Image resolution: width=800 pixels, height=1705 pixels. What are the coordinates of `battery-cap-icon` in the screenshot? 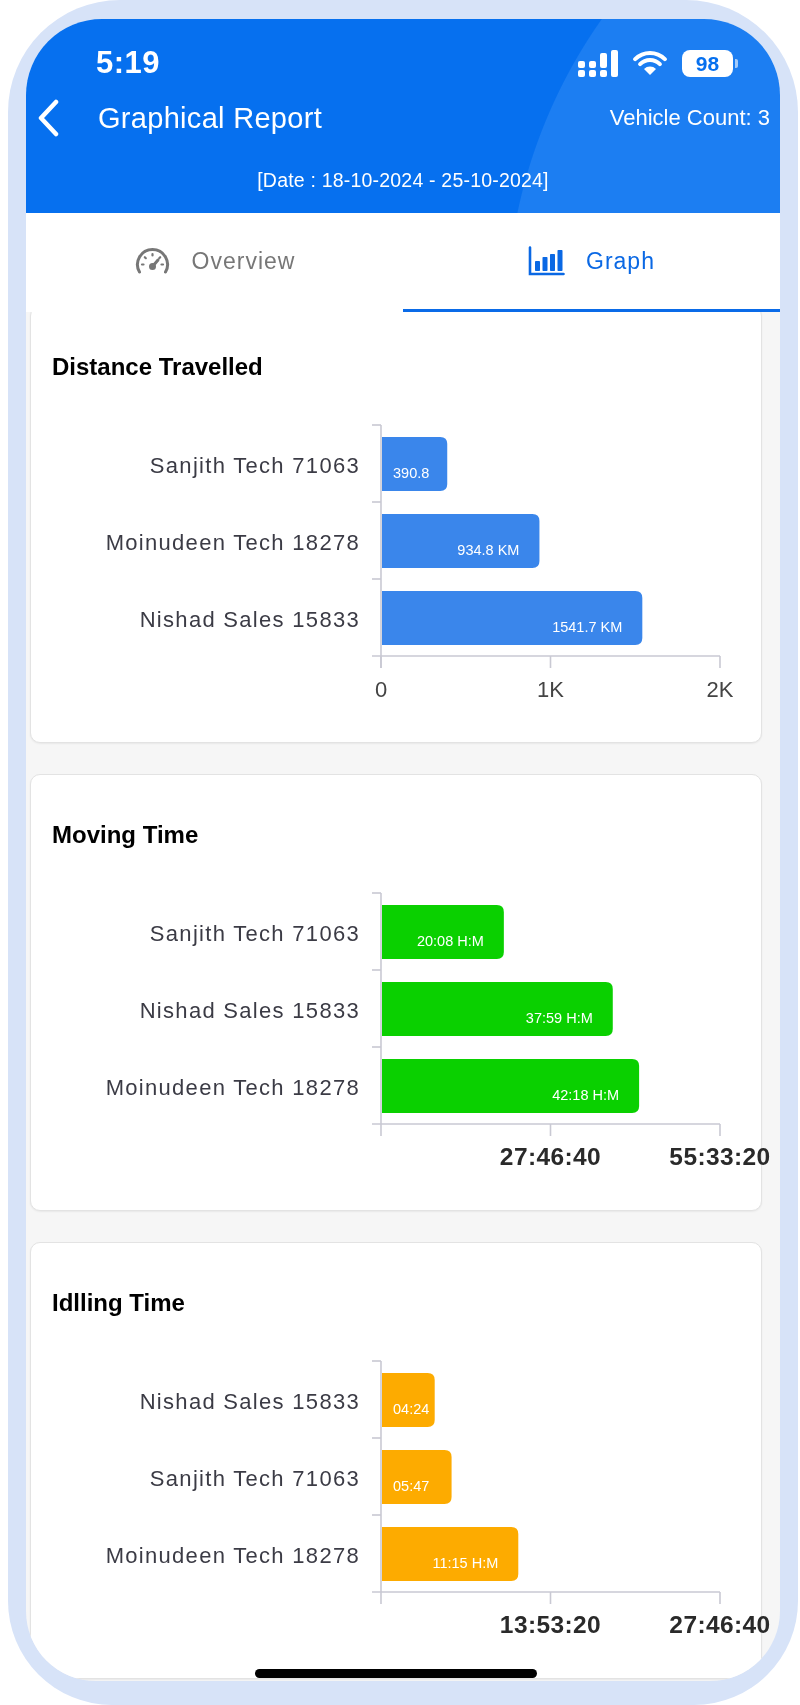 It's located at (736, 63).